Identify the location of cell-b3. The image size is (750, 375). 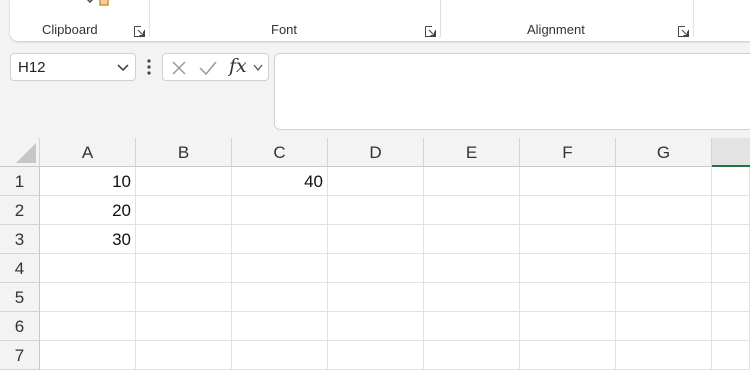
(184, 239).